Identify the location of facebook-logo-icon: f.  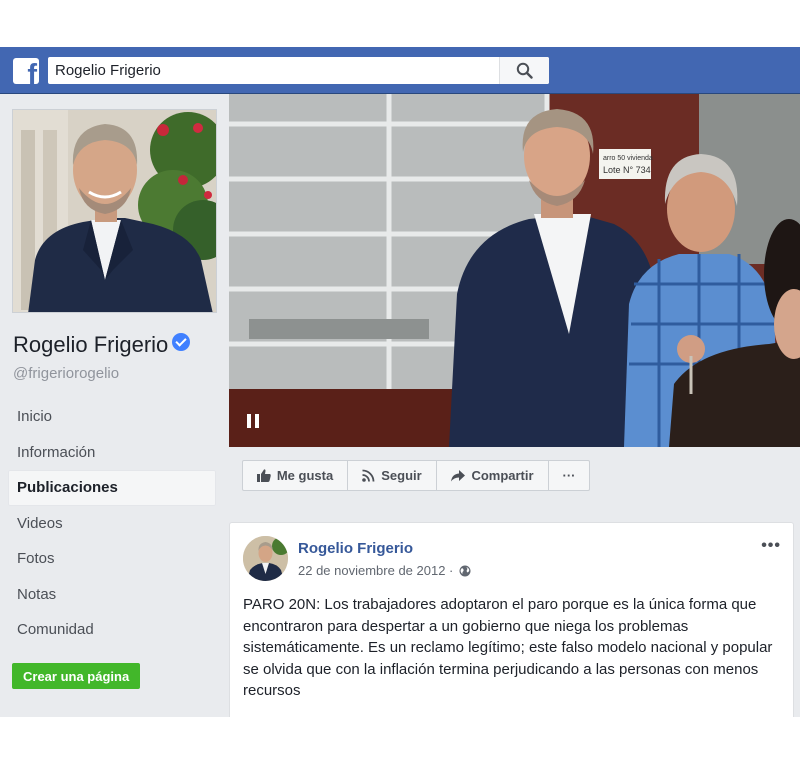
(26, 71).